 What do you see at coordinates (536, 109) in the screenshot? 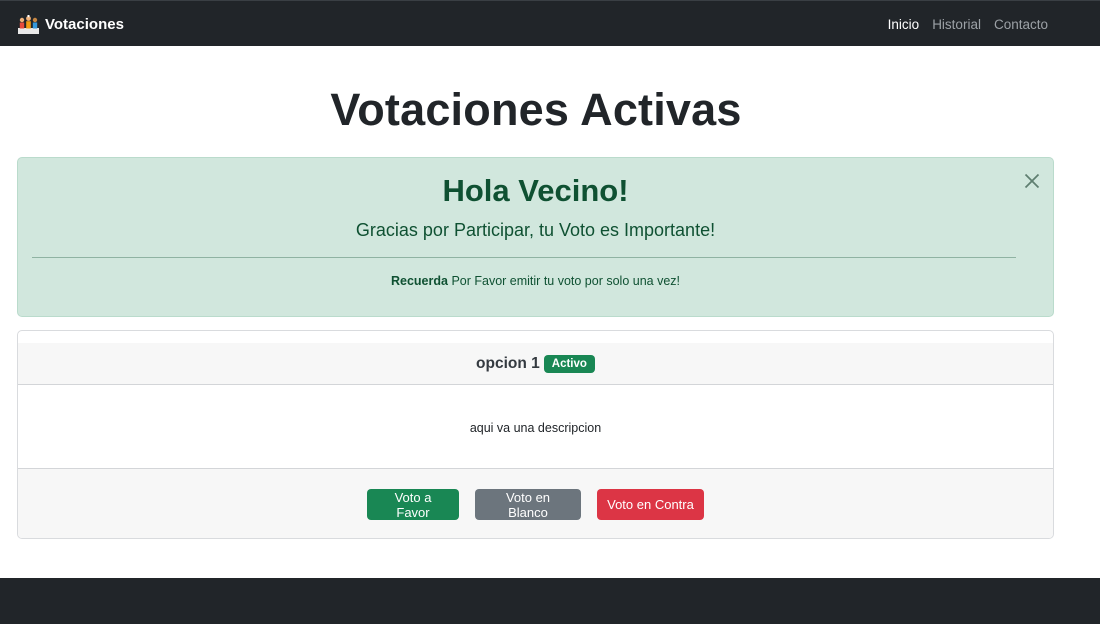
I see `page-title: Votaciones Activas` at bounding box center [536, 109].